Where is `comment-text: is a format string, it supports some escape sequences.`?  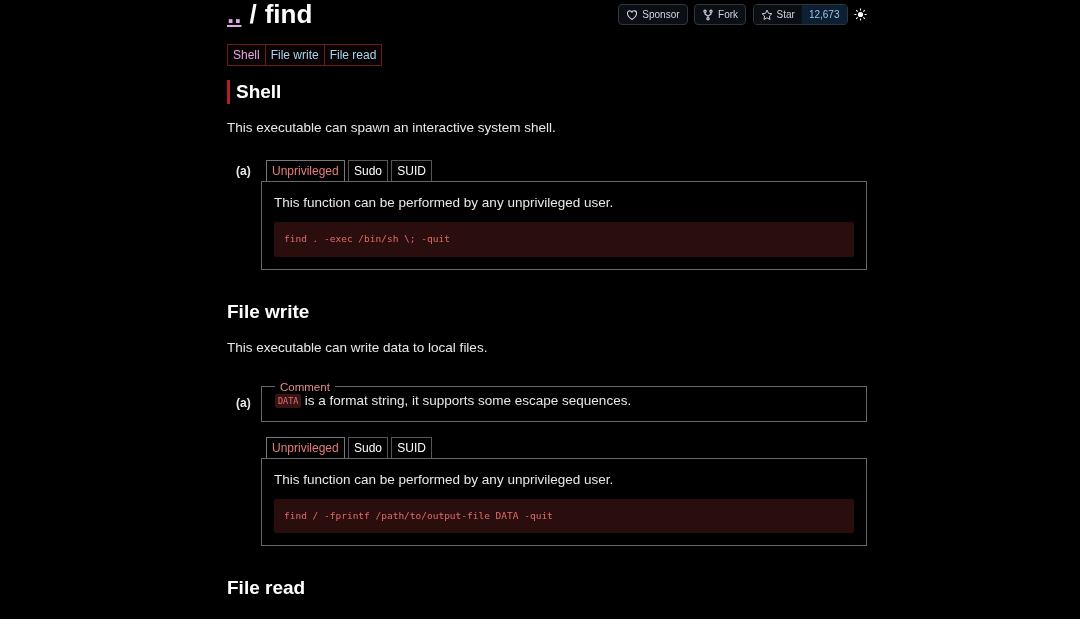
comment-text: is a format string, it supports some escape sequences. is located at coordinates (468, 400).